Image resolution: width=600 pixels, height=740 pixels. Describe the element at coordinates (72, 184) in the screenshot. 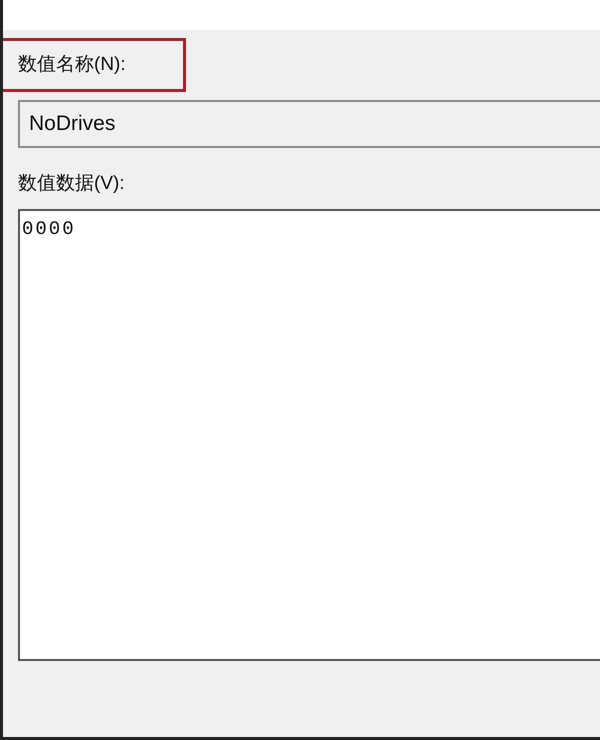

I see `value-data-label: 数值数据(V):` at that location.